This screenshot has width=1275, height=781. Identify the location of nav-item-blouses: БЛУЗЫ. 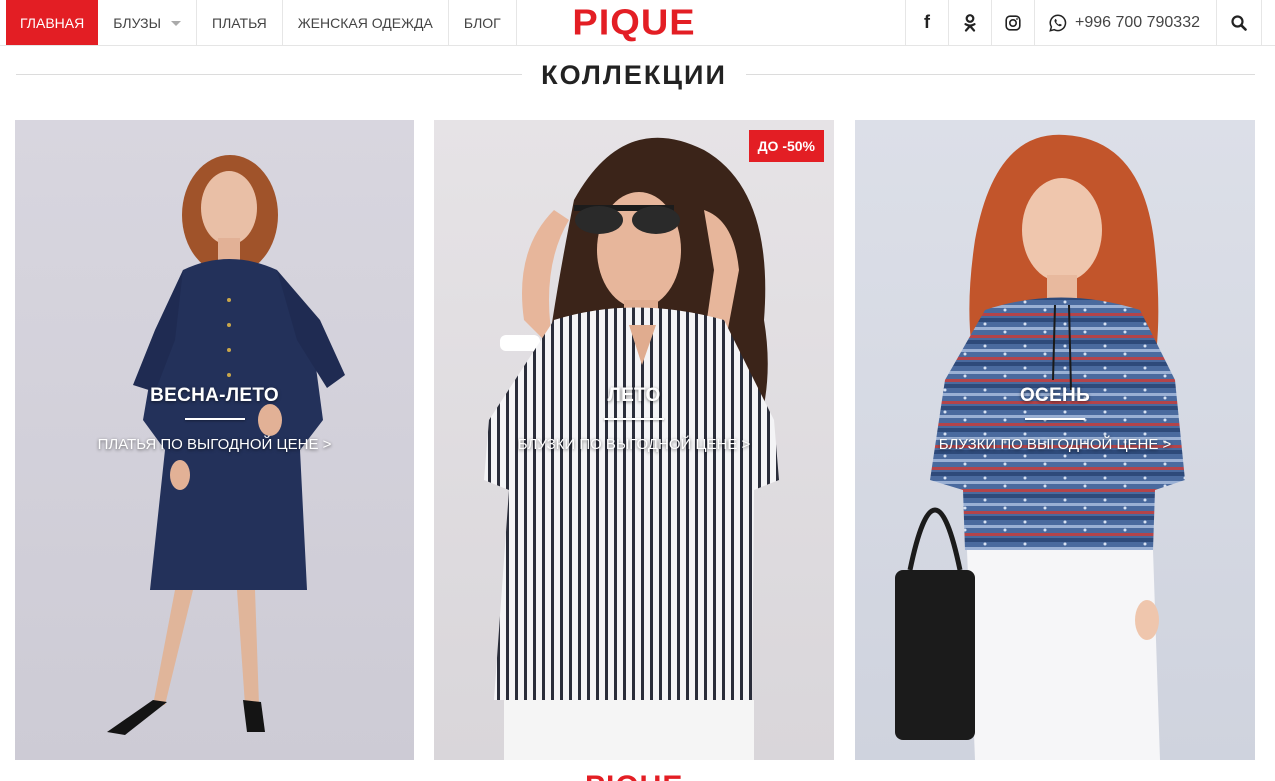
(148, 22).